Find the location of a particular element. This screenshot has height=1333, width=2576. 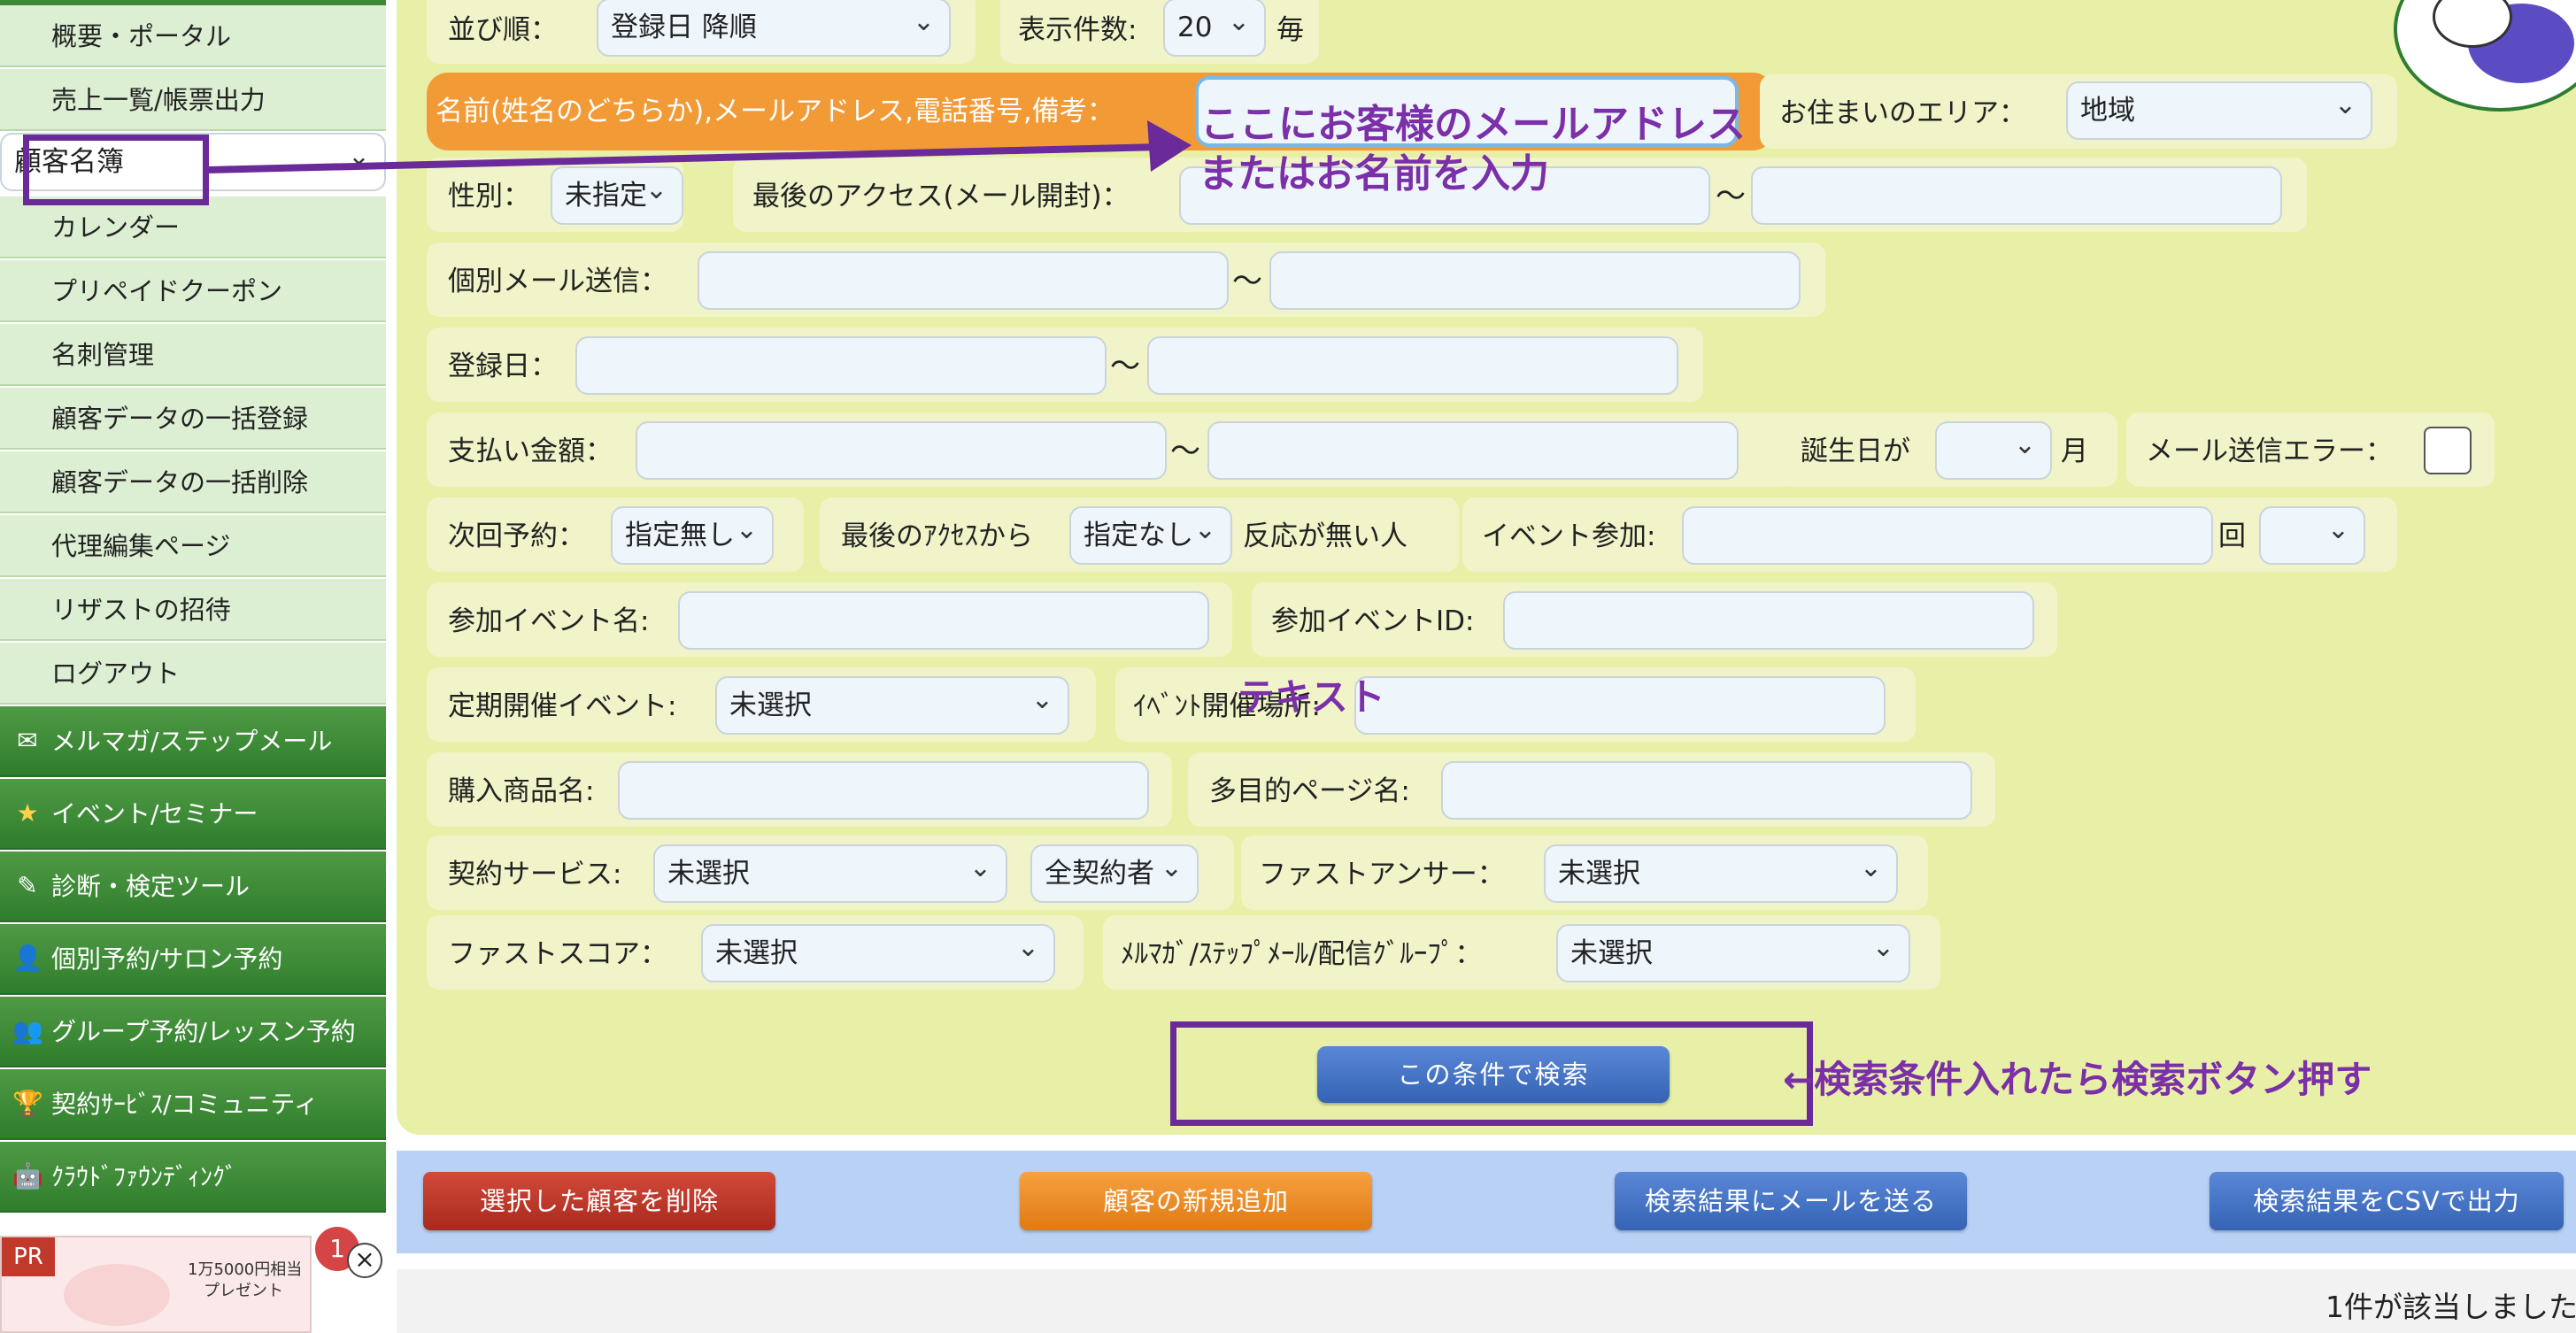

sidebar-item-calendar: カレンダー is located at coordinates (193, 227).